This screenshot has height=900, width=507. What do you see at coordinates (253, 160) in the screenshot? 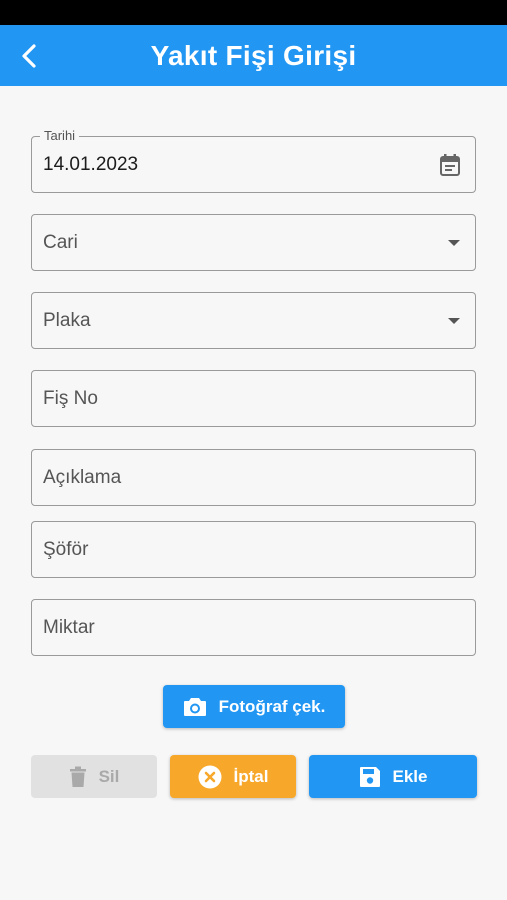
I see `date-field: Tarihi 14.01.2023` at bounding box center [253, 160].